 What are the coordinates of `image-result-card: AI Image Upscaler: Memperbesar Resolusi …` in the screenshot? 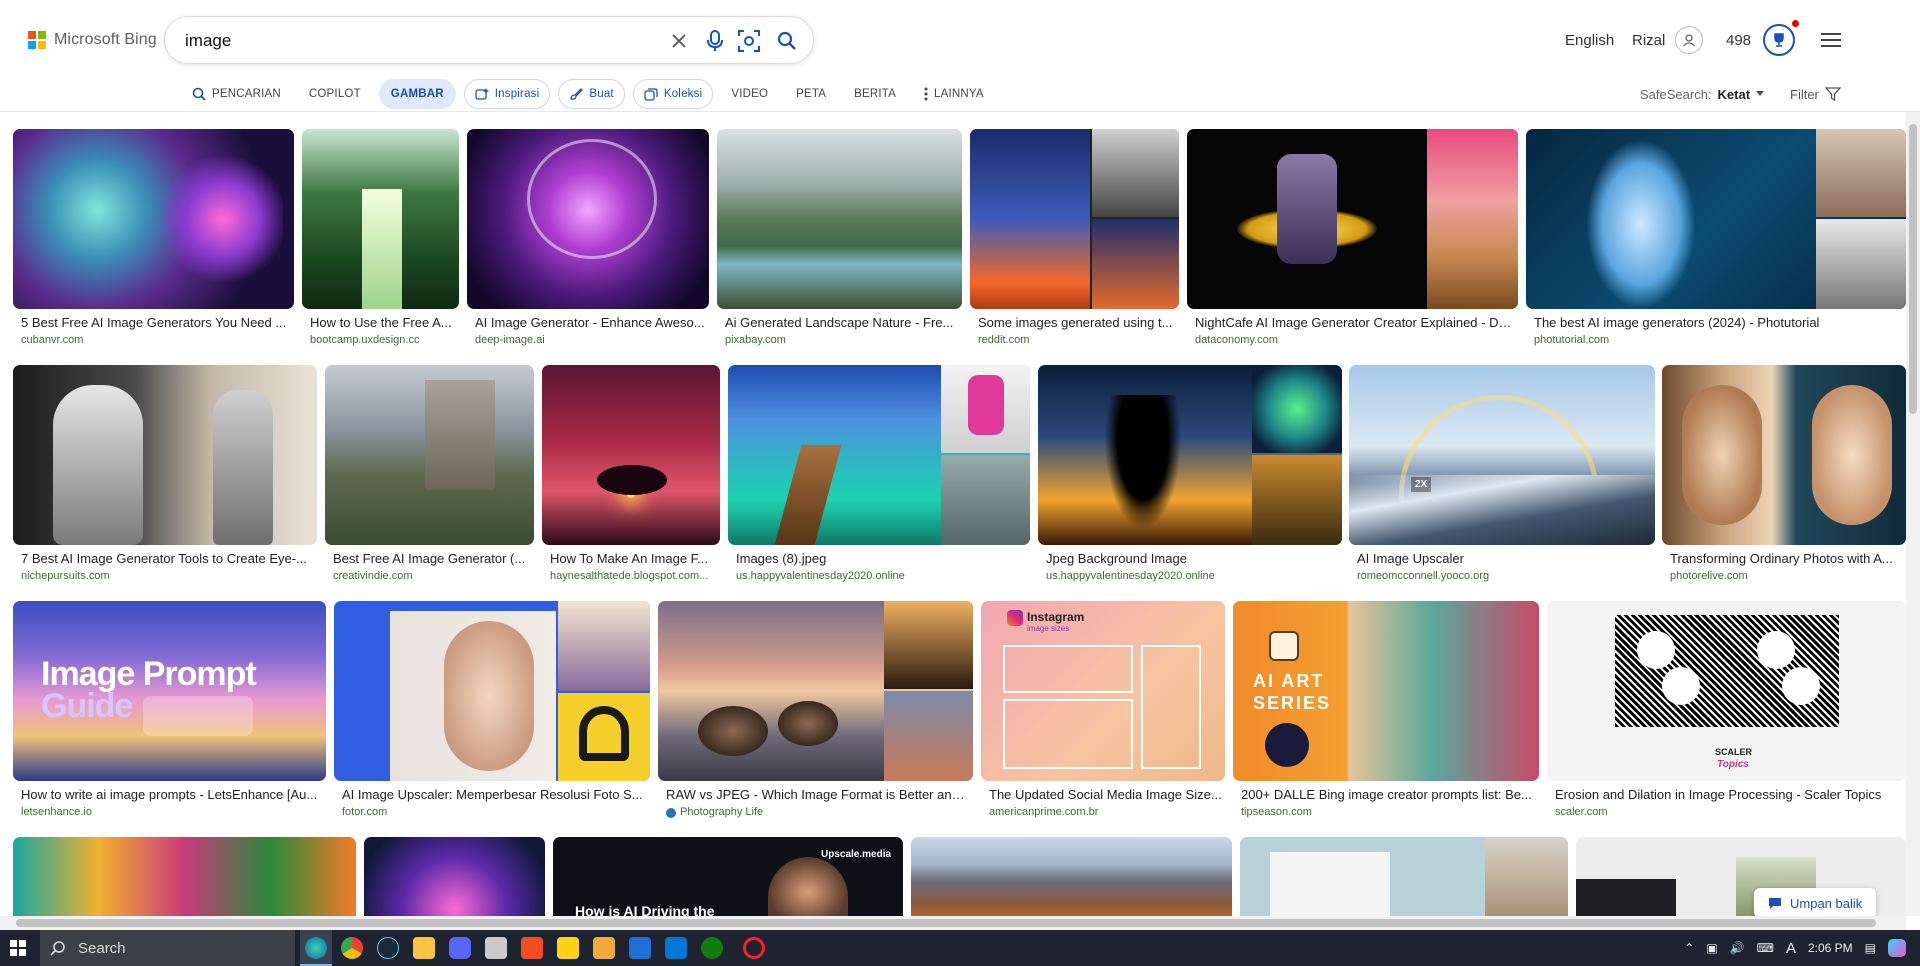 It's located at (492, 711).